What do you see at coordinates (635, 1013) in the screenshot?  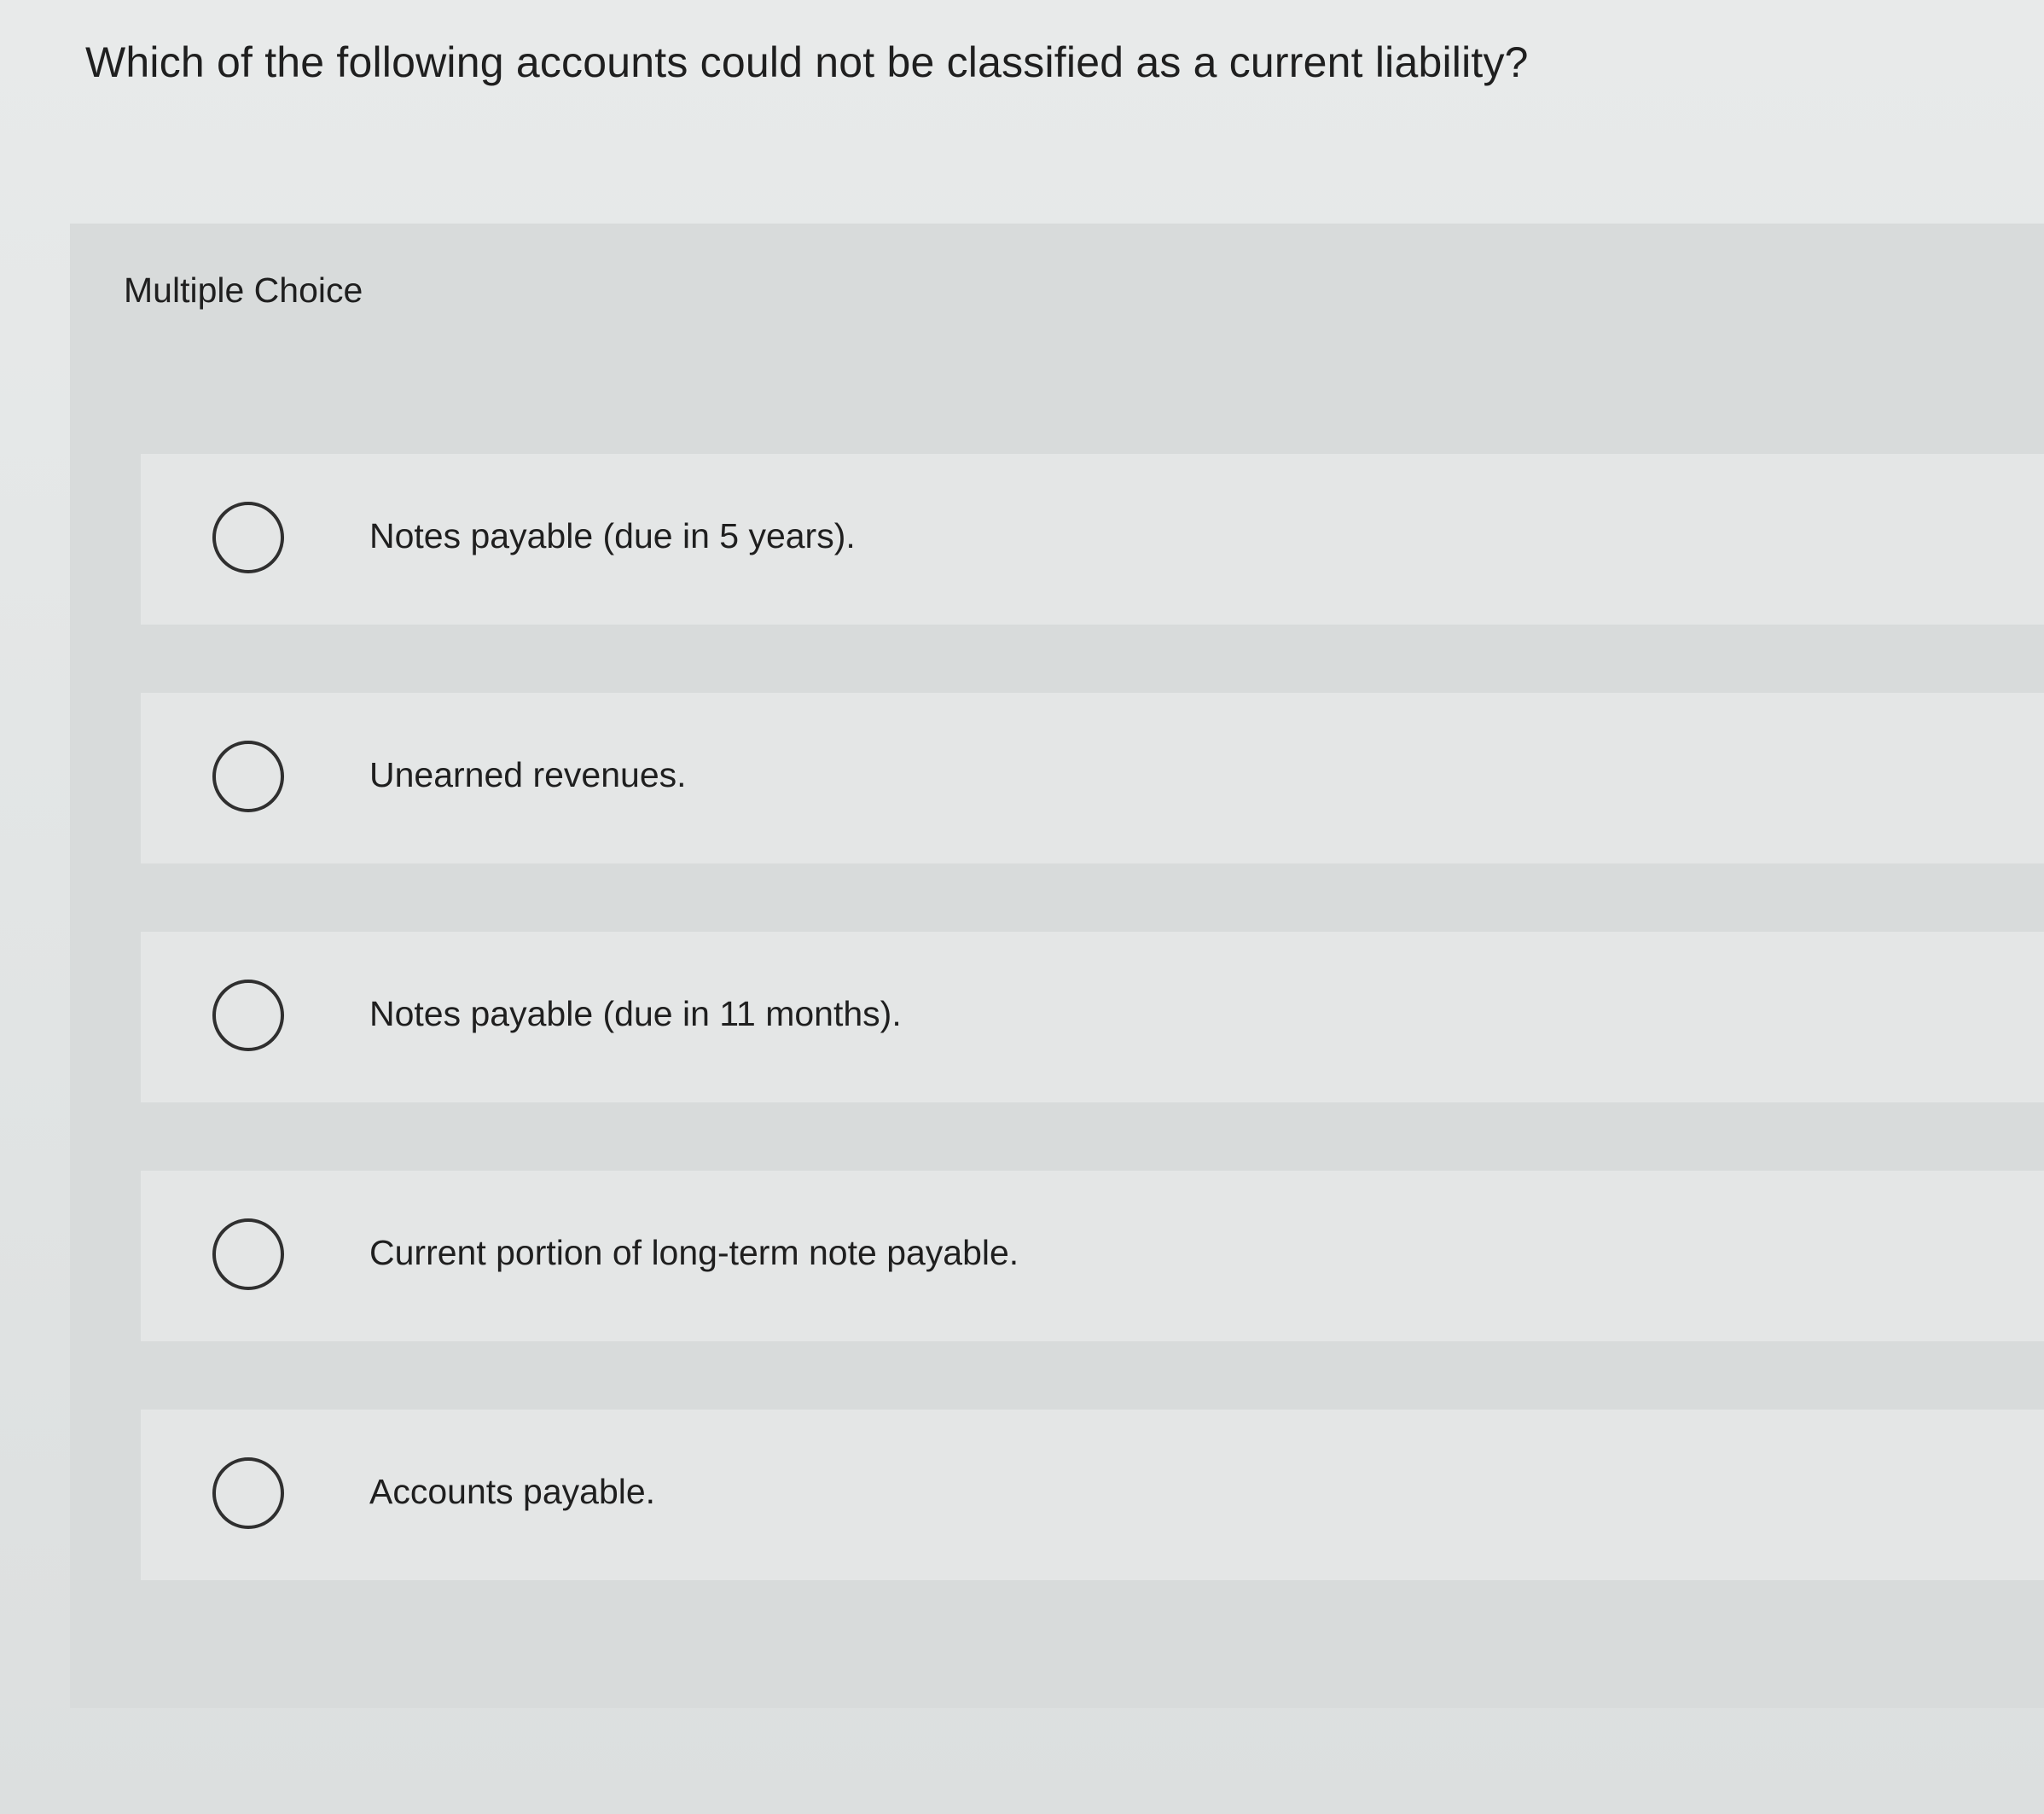 I see `answer-option-label: Notes payable (due in 11 months).` at bounding box center [635, 1013].